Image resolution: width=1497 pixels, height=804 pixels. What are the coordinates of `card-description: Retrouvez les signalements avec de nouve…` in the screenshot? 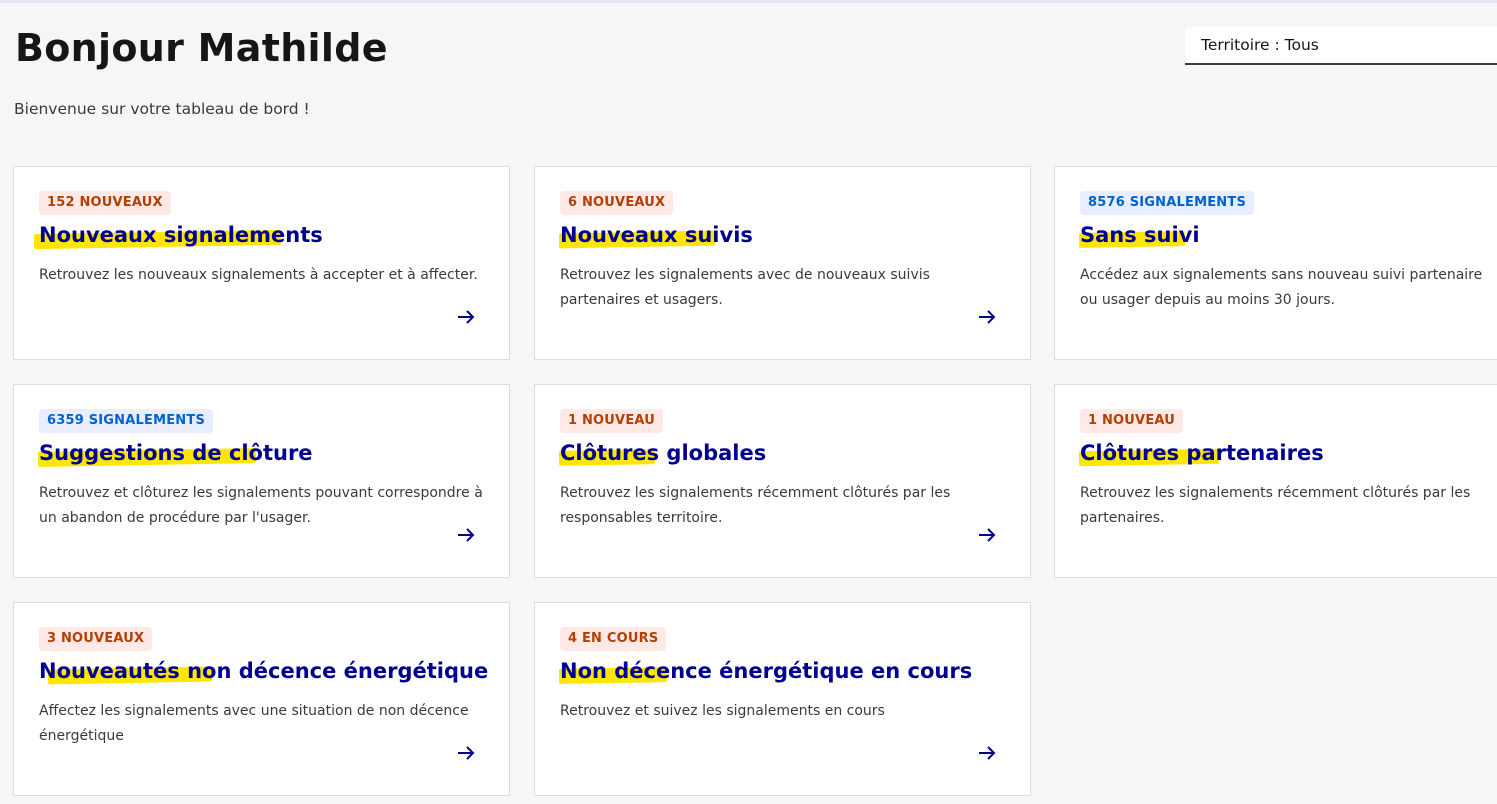 It's located at (745, 287).